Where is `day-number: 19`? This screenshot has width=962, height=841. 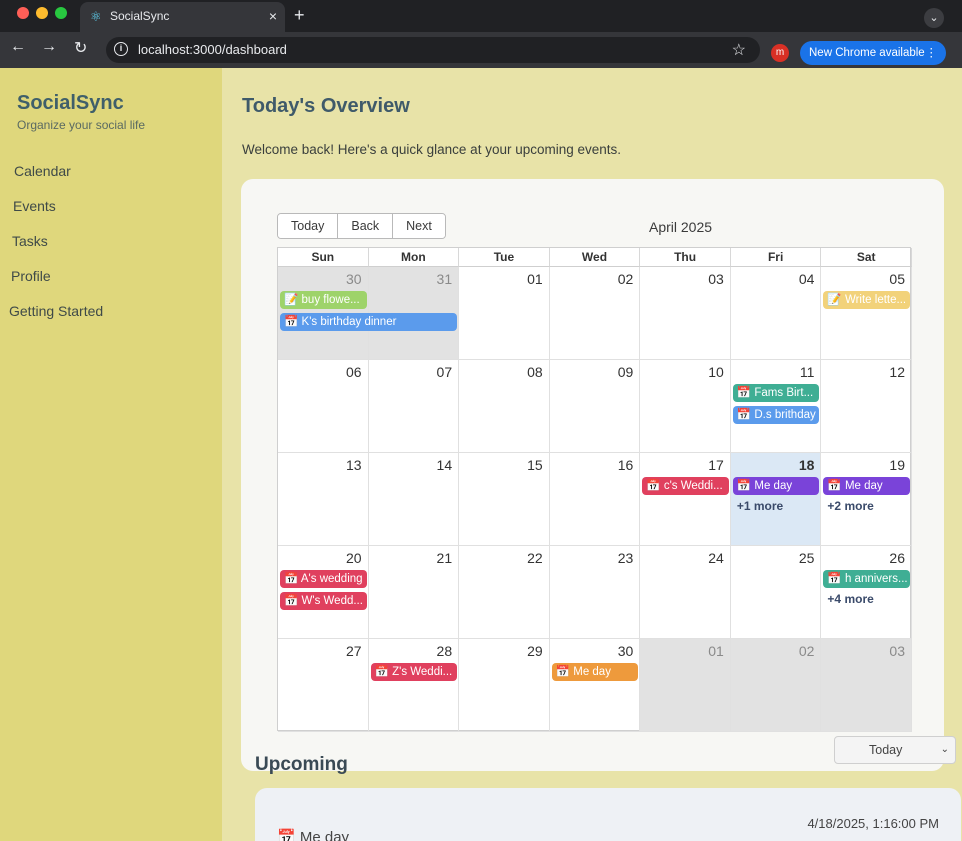
day-number: 19 is located at coordinates (897, 465).